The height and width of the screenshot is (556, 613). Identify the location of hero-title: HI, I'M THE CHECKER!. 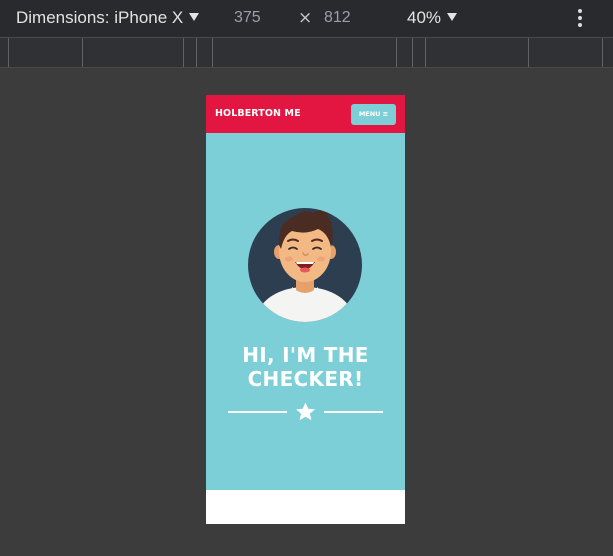
(305, 367).